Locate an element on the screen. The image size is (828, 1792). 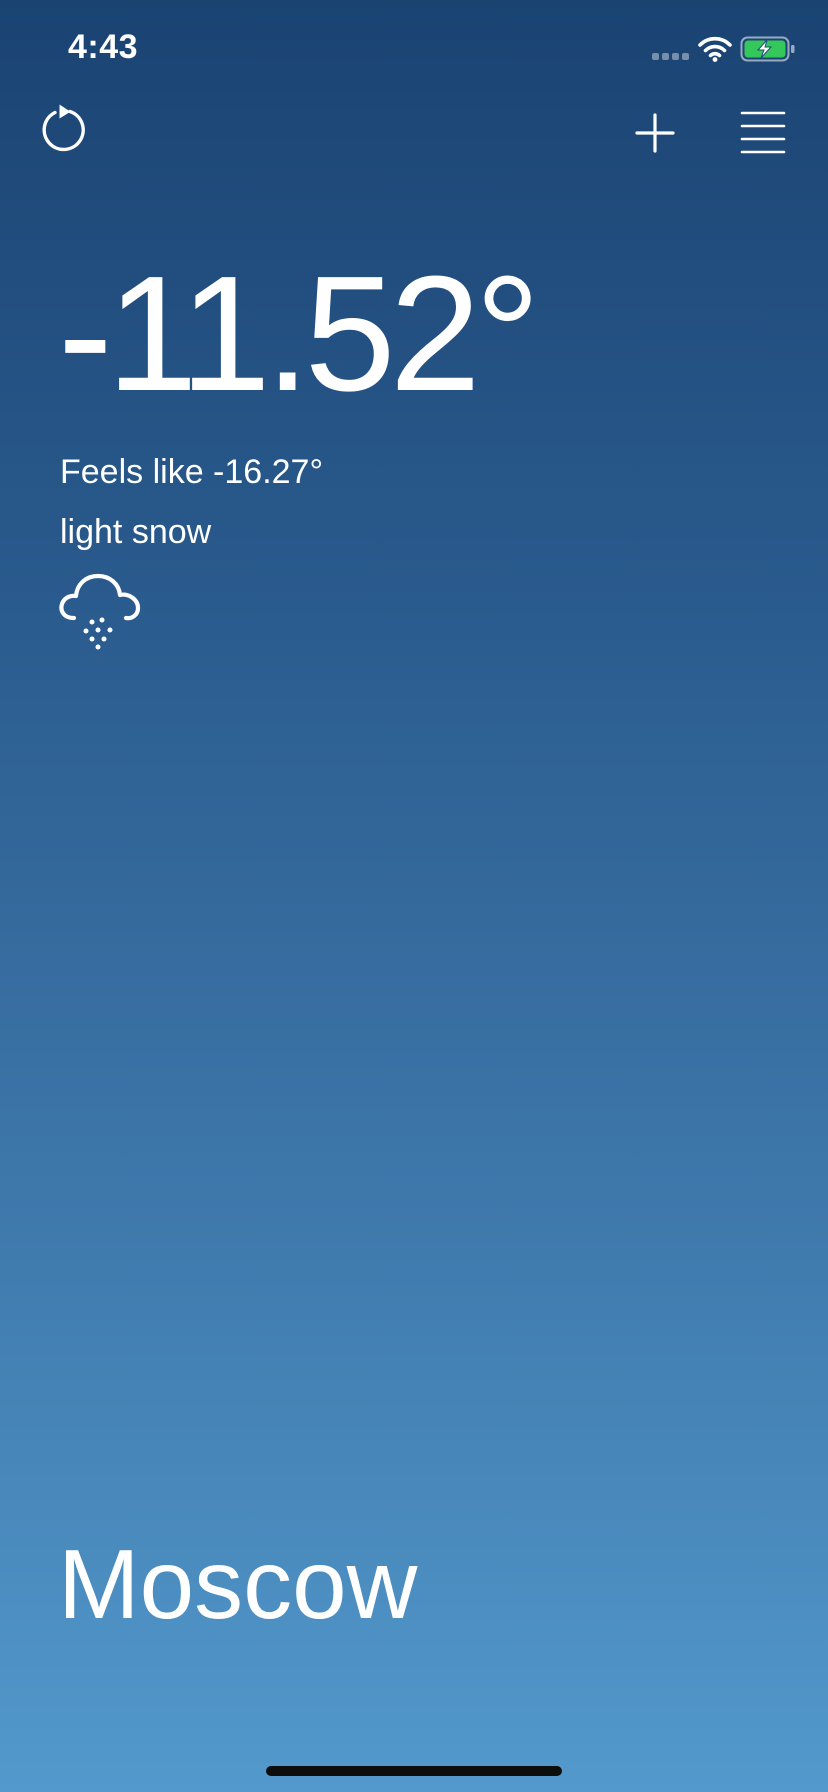
plus-icon is located at coordinates (655, 133).